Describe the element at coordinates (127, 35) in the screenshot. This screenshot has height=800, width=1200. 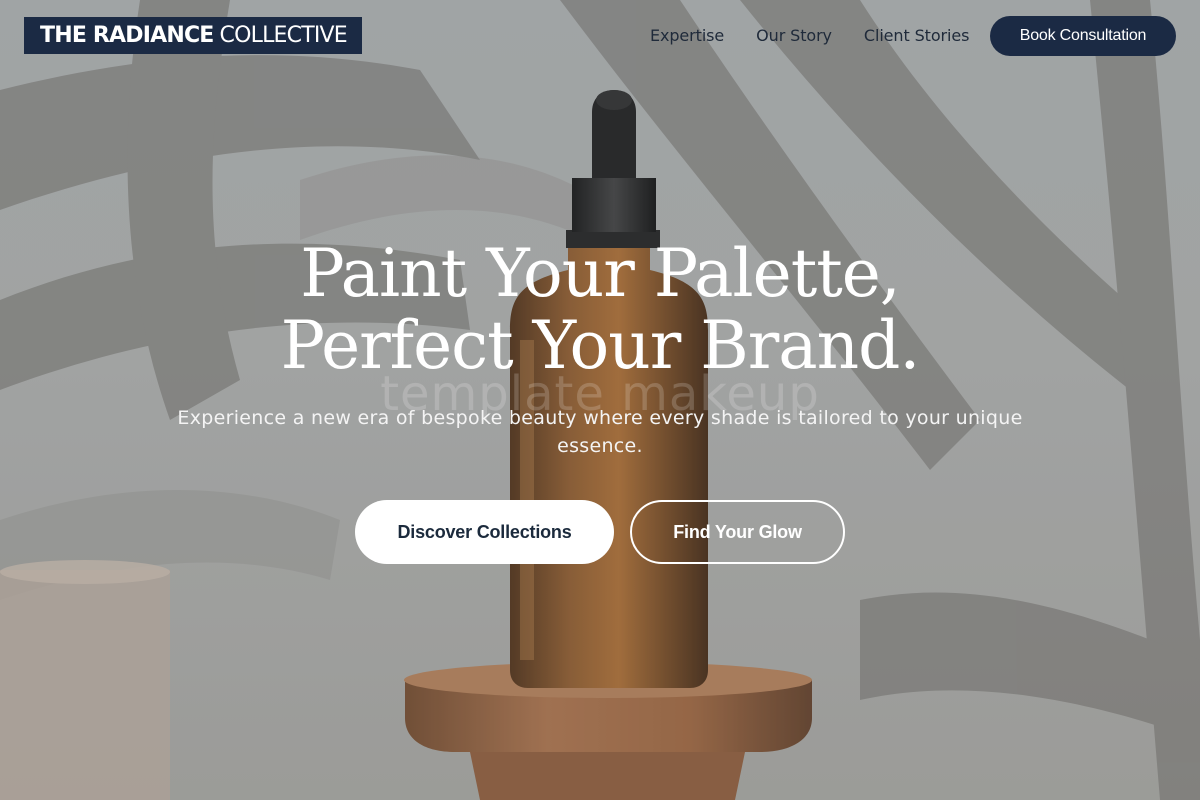
I see `brand-name-bold: THE RADIANCE` at that location.